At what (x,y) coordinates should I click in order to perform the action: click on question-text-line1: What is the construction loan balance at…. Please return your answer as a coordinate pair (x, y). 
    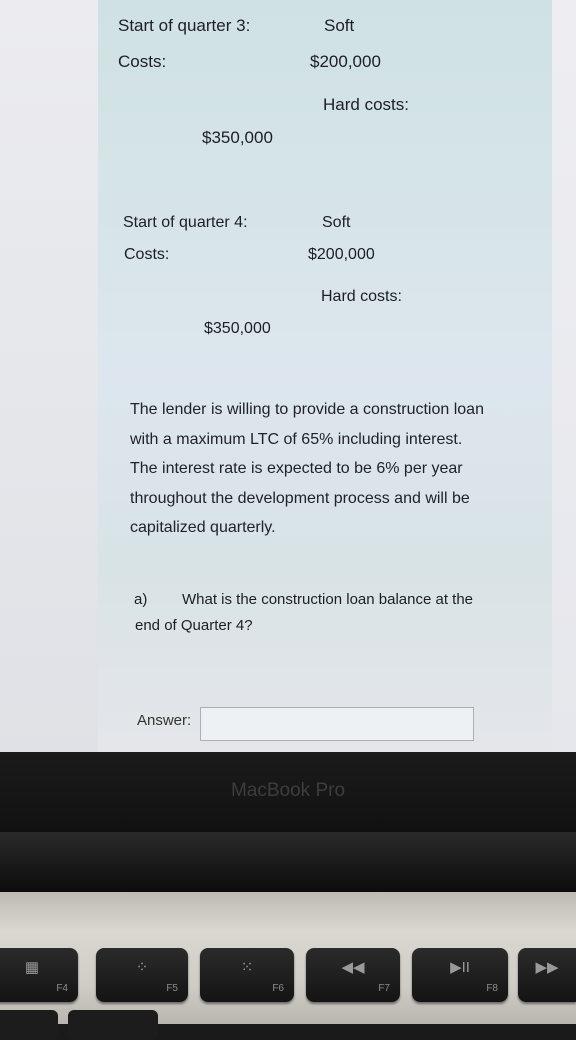
    Looking at the image, I should click on (328, 599).